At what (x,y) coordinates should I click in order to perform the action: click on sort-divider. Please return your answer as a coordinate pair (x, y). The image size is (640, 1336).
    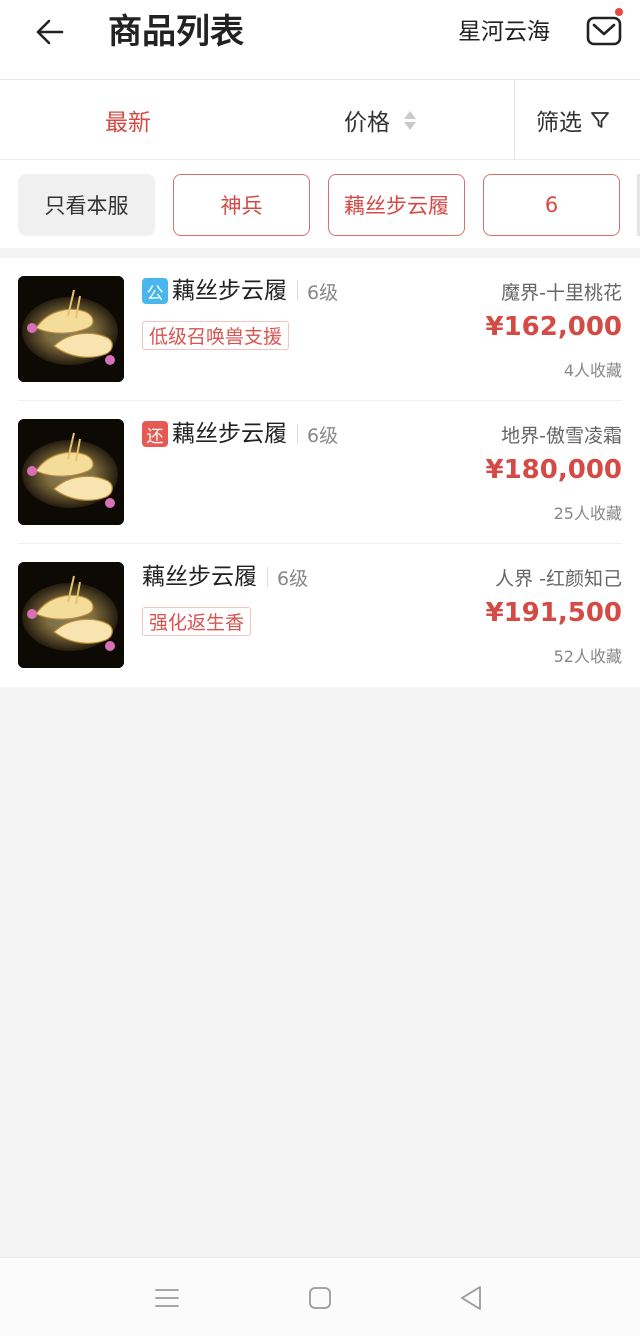
    Looking at the image, I should click on (514, 120).